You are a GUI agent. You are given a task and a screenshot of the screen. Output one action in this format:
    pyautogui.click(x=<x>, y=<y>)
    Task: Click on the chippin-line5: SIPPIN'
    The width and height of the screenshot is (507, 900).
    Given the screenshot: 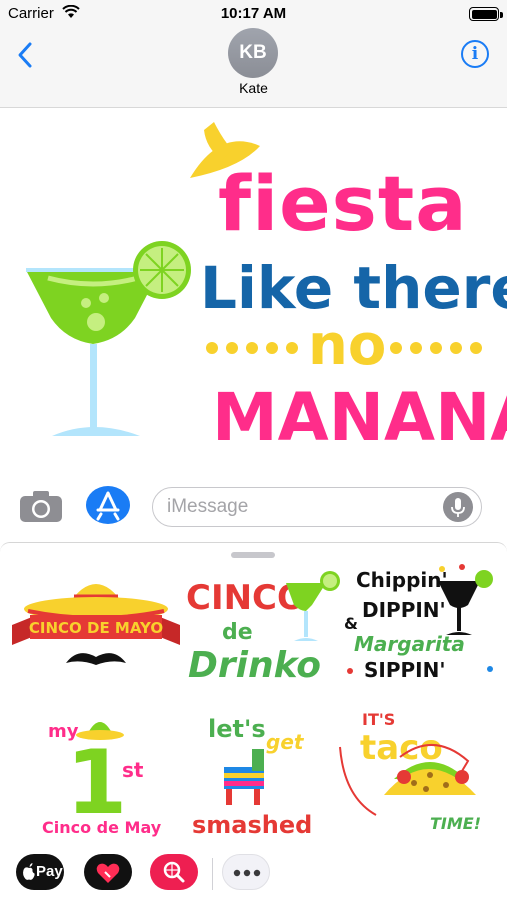 What is the action you would take?
    pyautogui.click(x=404, y=670)
    